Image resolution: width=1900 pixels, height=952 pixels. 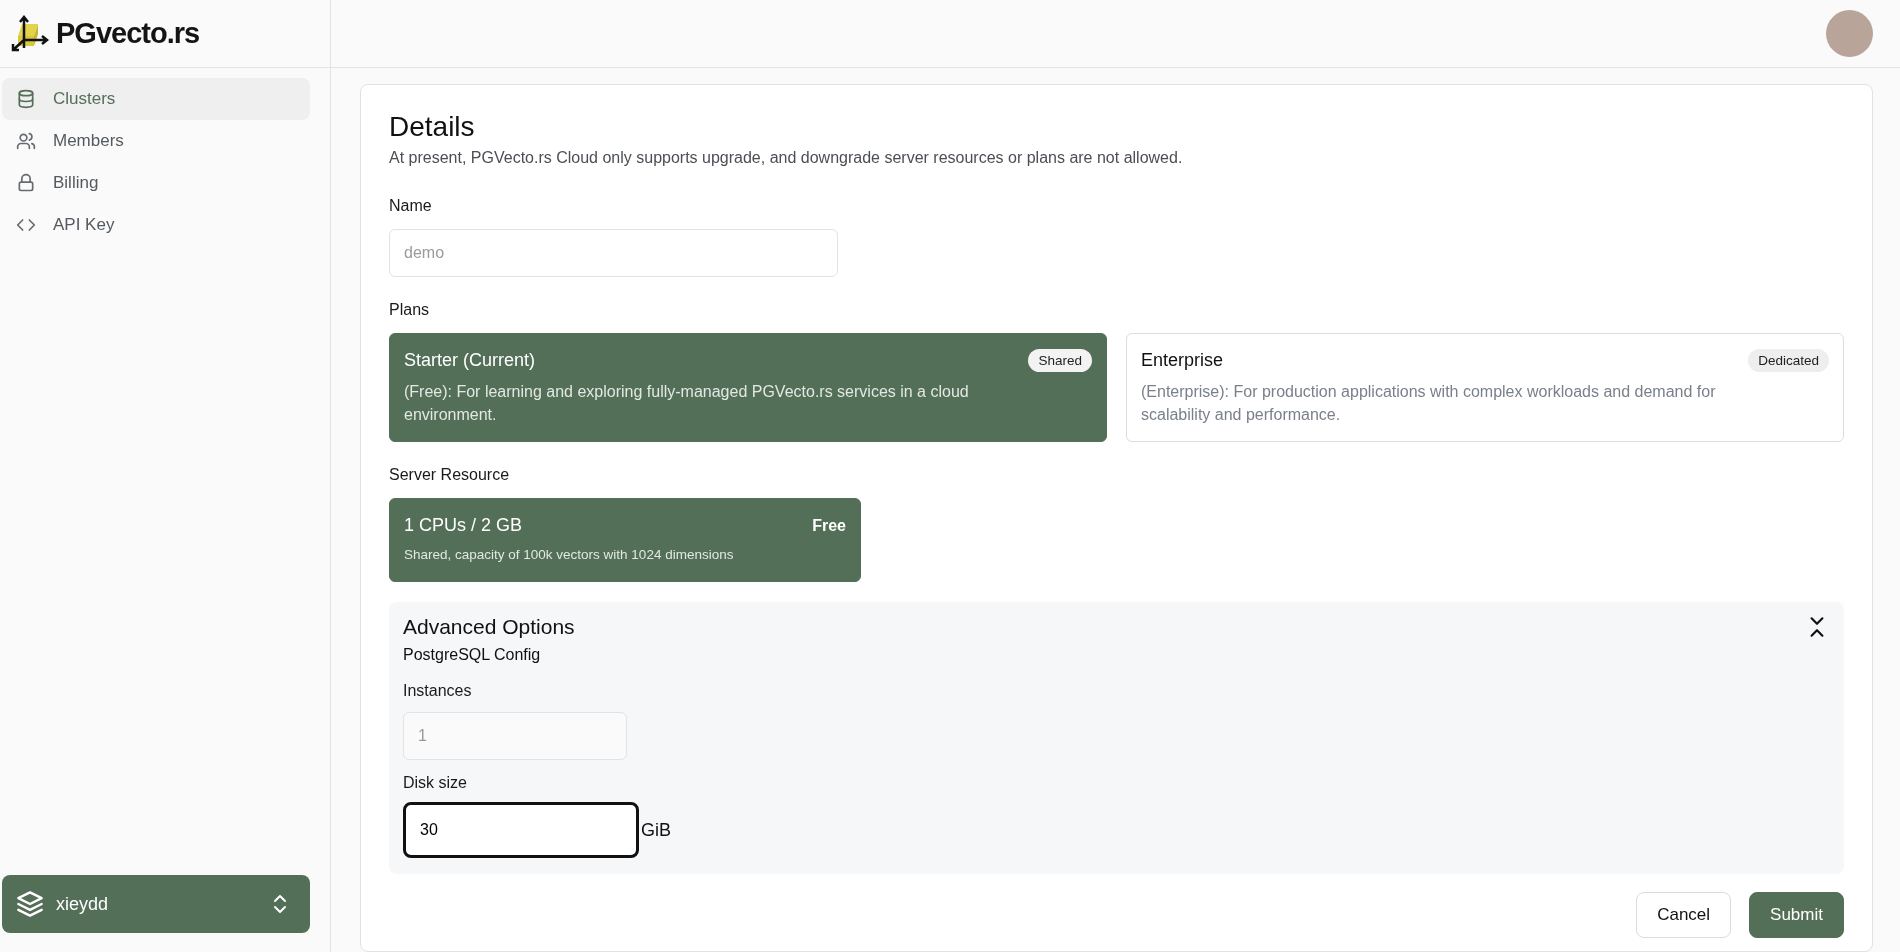 I want to click on instances-input: 1, so click(x=515, y=736).